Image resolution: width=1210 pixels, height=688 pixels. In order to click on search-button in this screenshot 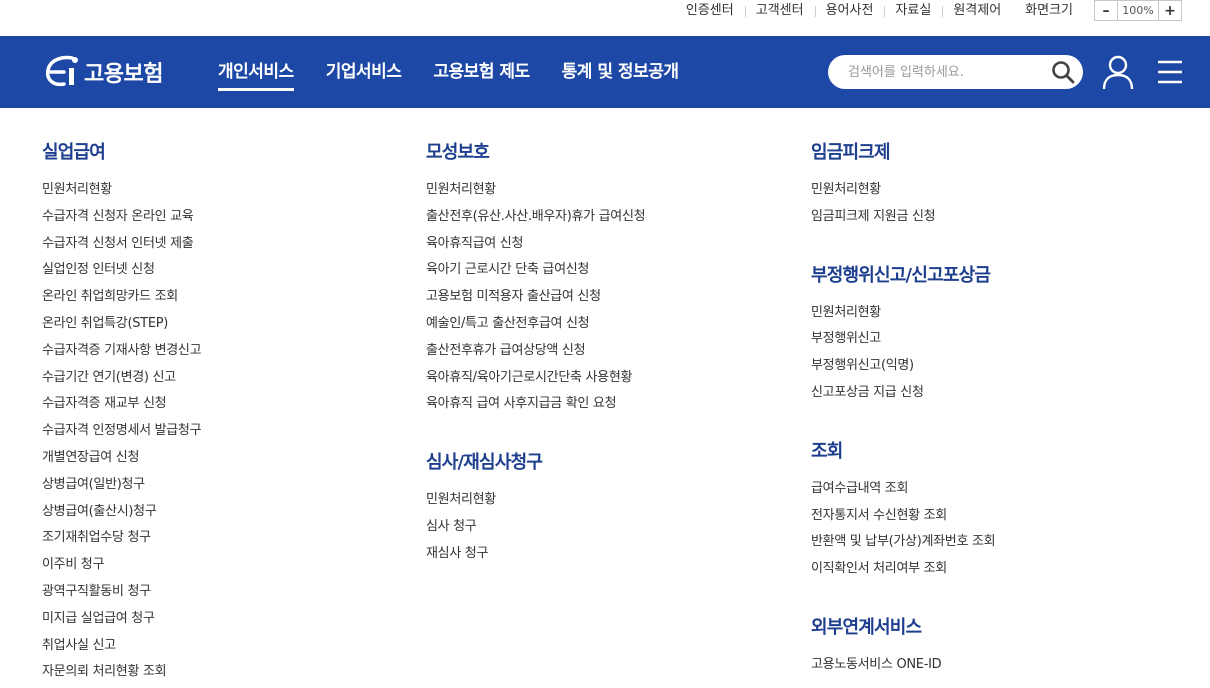, I will do `click(1063, 72)`.